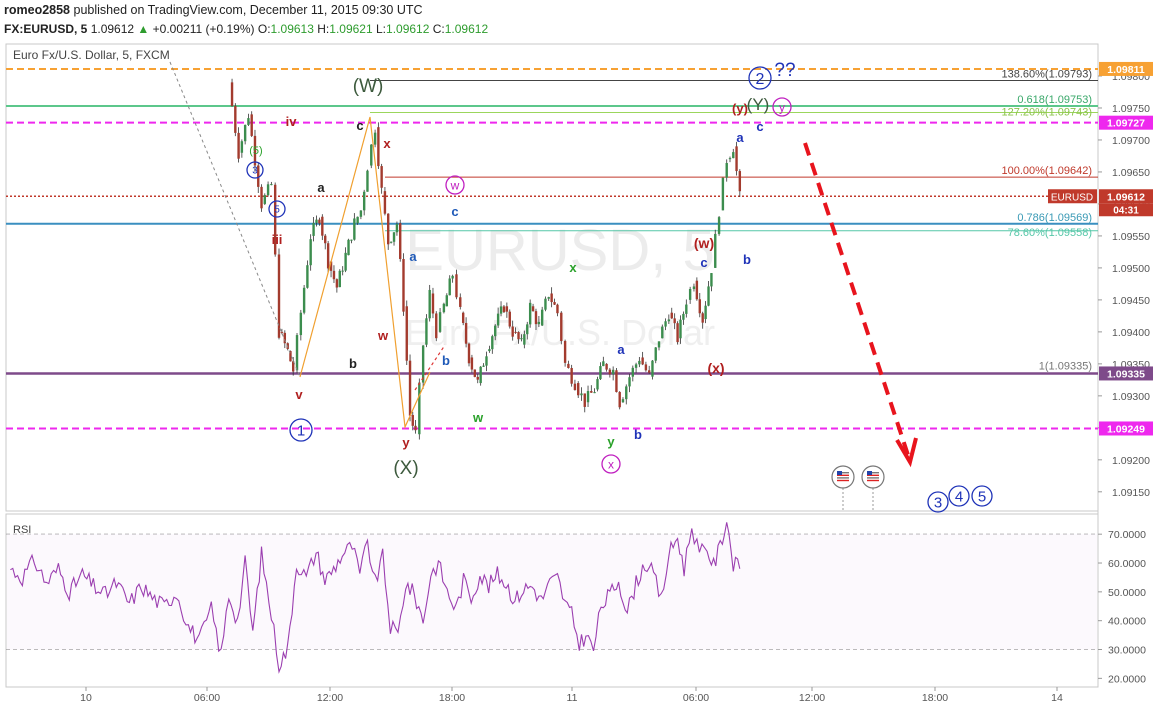 This screenshot has width=1158, height=714. I want to click on wave-label-1: 1, so click(301, 430).